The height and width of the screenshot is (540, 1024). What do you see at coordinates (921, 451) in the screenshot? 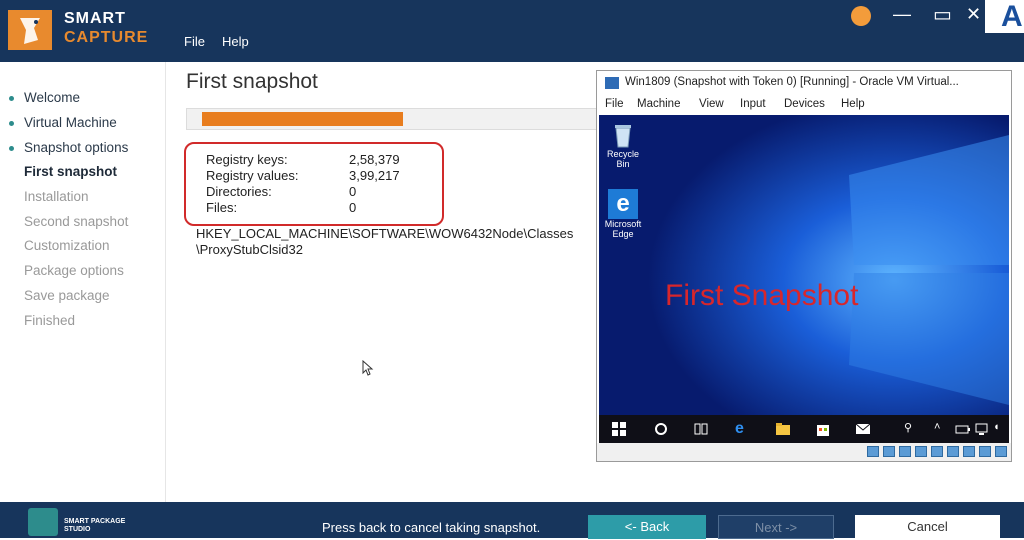
I see `network-status-icon` at bounding box center [921, 451].